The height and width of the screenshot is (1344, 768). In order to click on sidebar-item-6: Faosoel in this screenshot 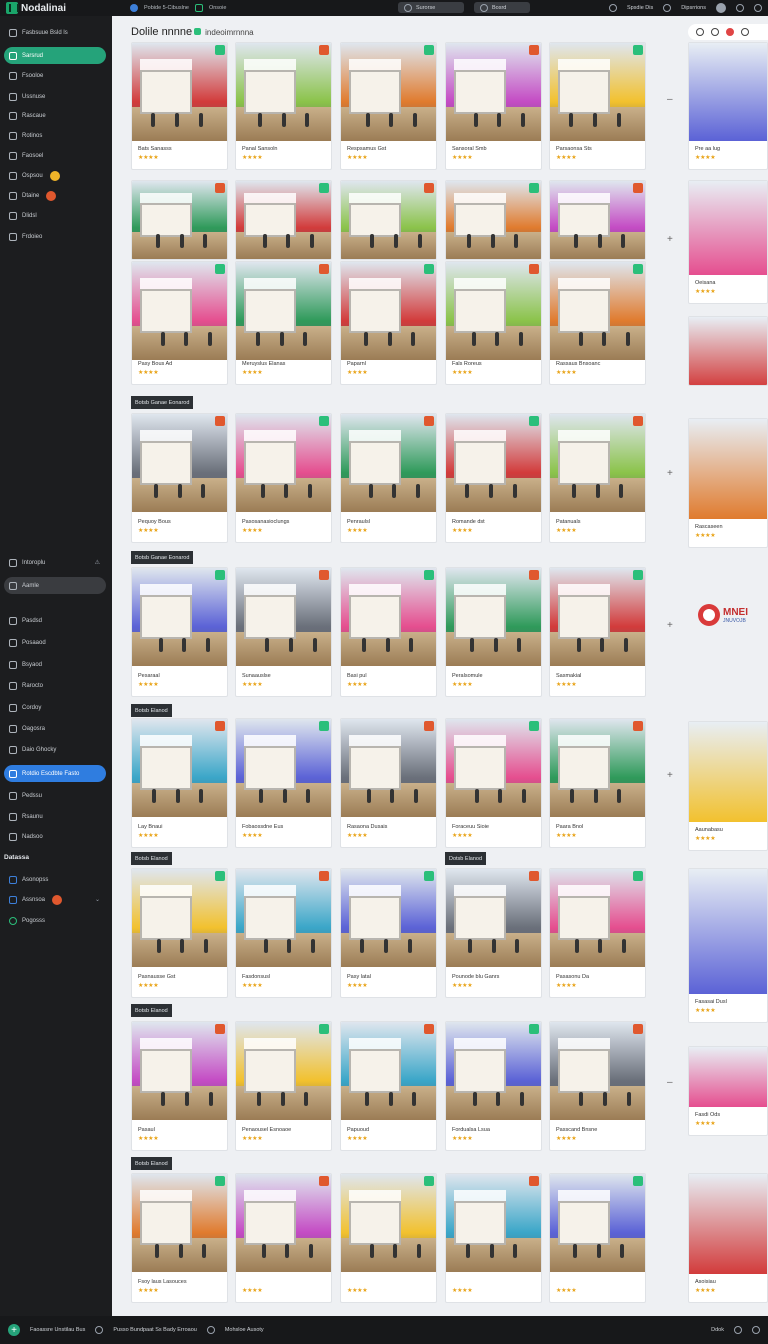, I will do `click(55, 155)`.